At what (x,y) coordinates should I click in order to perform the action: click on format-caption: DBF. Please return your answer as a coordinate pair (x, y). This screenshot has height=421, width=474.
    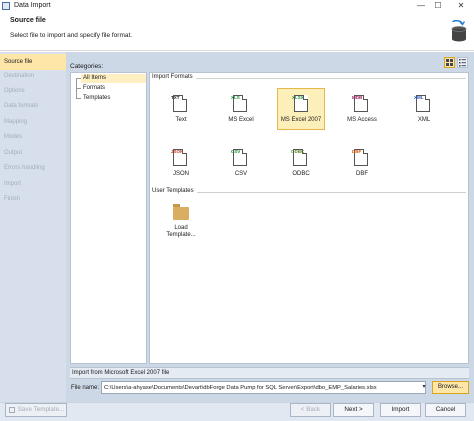
    Looking at the image, I should click on (362, 174).